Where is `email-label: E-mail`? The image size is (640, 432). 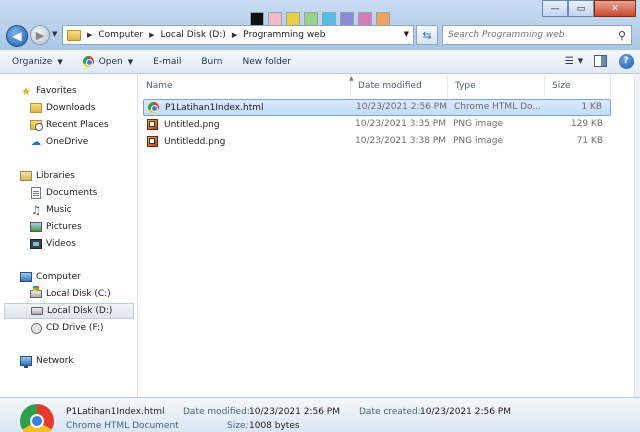 email-label: E-mail is located at coordinates (167, 61).